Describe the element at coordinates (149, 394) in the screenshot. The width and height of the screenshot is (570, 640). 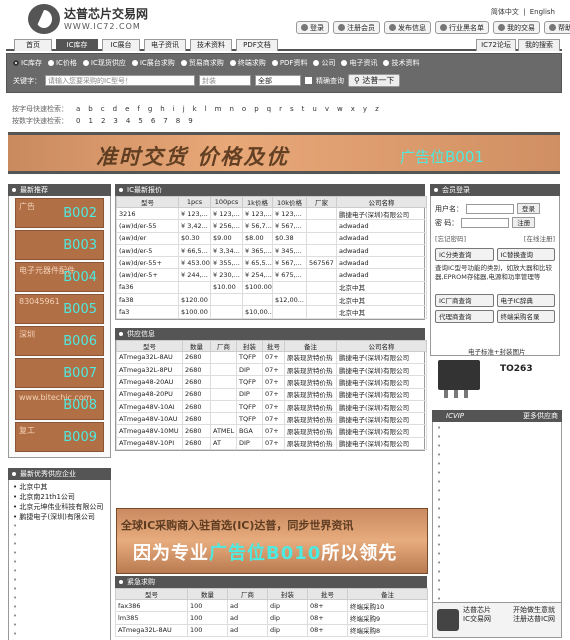
I see `table-cell: ATmega48-20PU` at that location.